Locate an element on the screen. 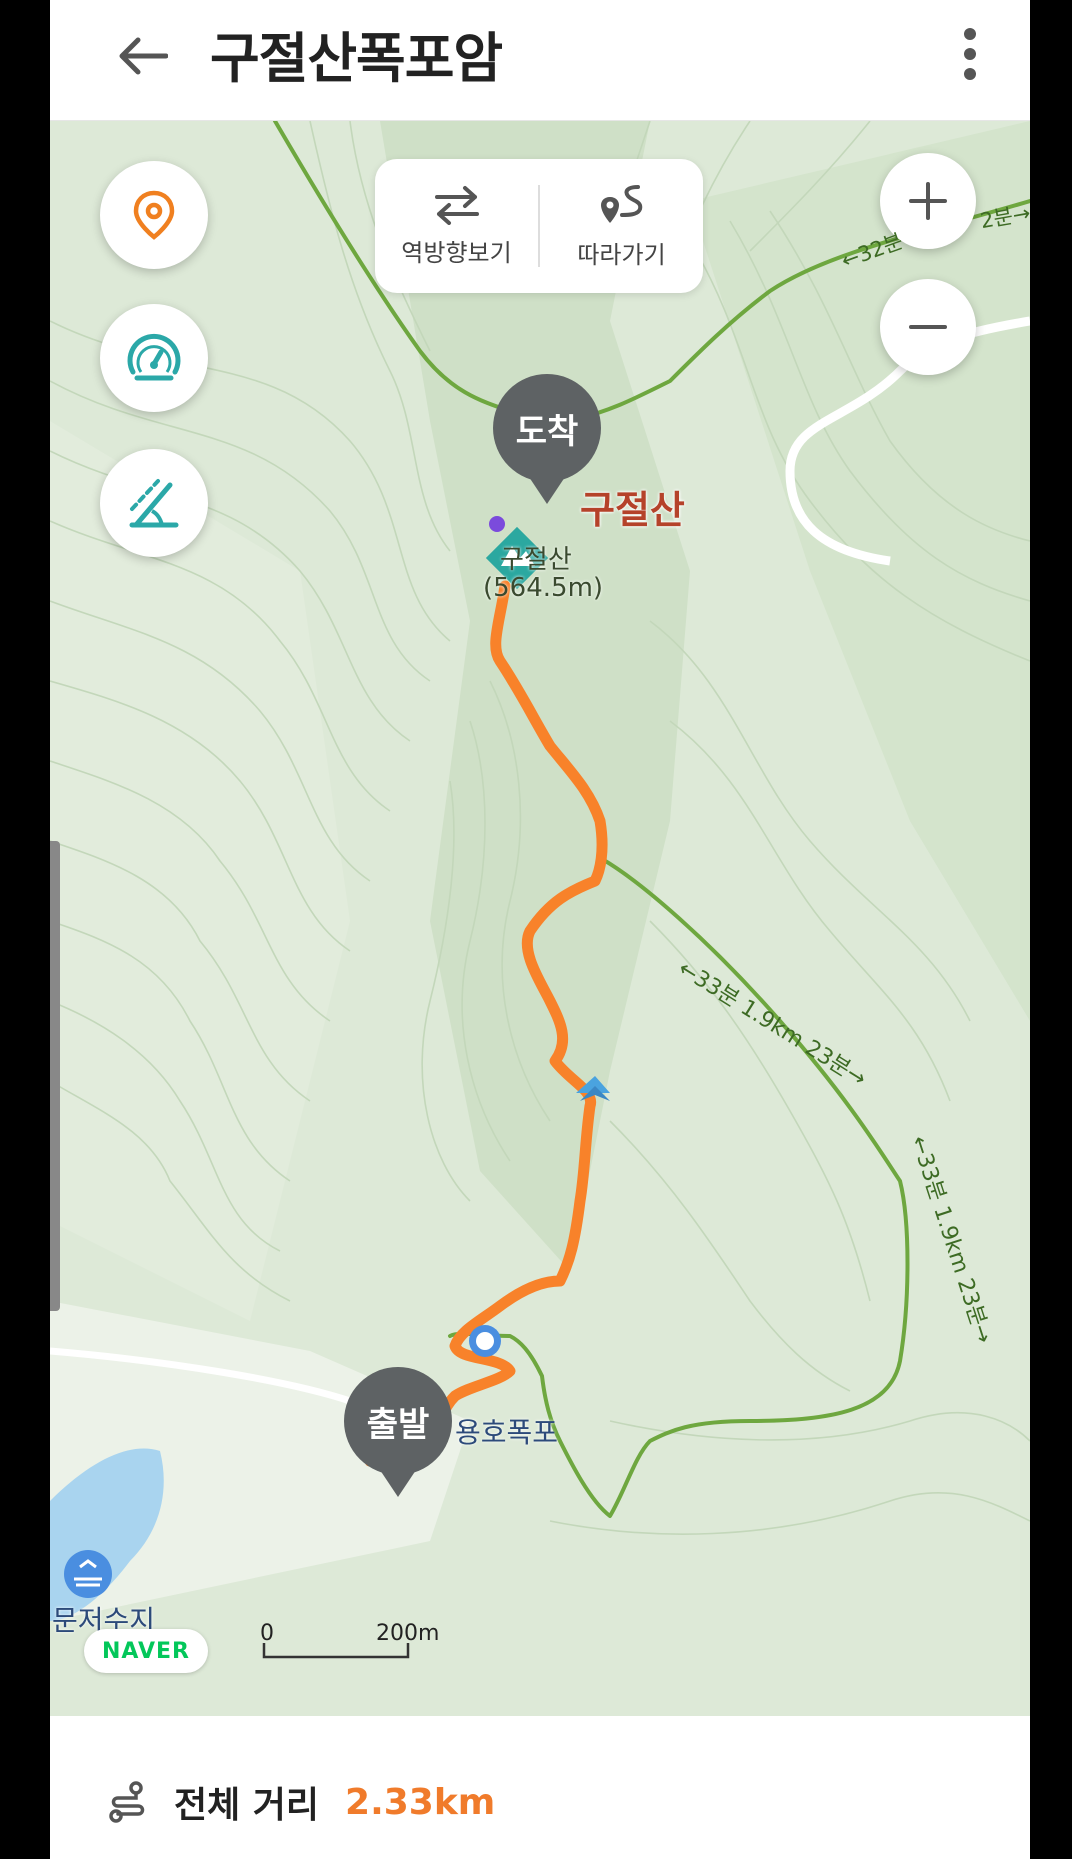 The height and width of the screenshot is (1859, 1072). route-distance-icon is located at coordinates (127, 1802).